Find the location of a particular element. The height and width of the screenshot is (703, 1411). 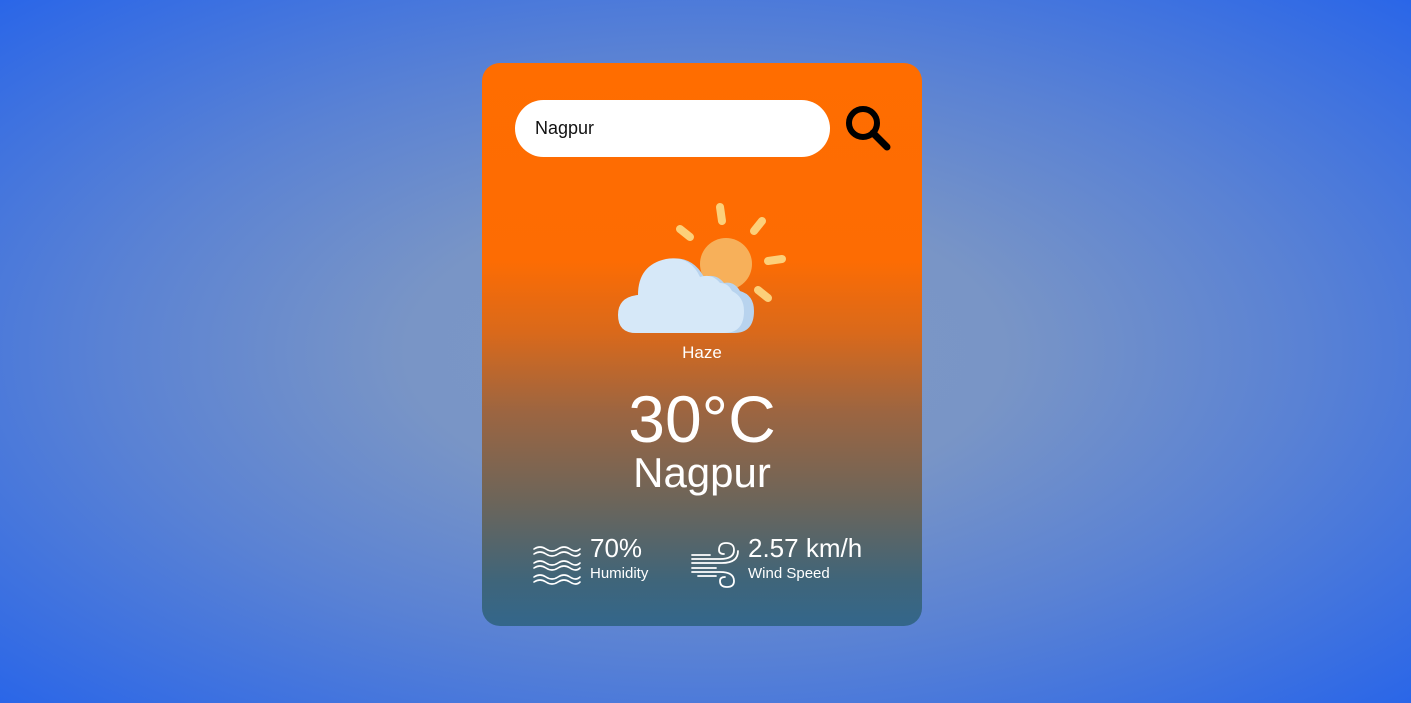

search-button is located at coordinates (869, 129).